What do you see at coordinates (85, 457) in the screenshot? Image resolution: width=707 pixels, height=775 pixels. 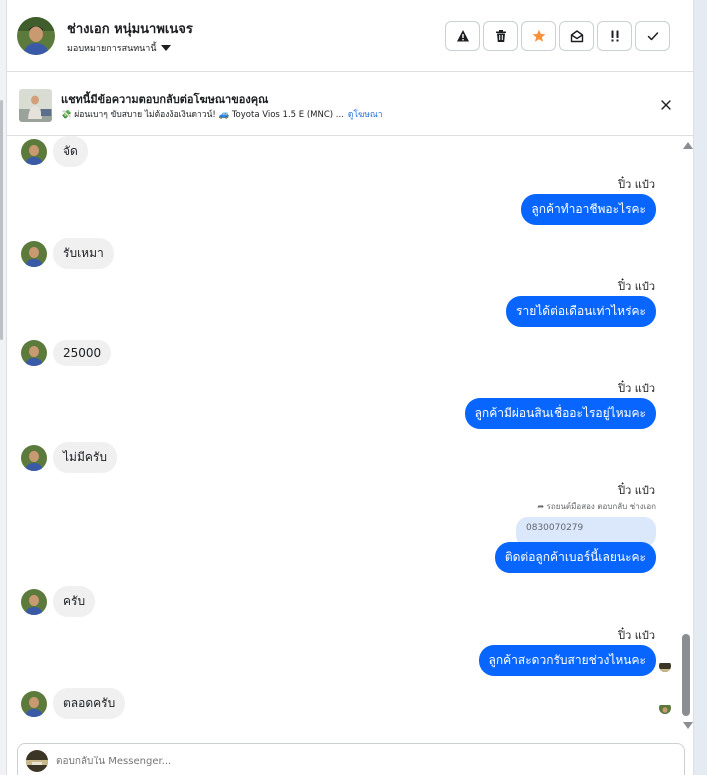 I see `message-bubble: ไม่มีครับ` at bounding box center [85, 457].